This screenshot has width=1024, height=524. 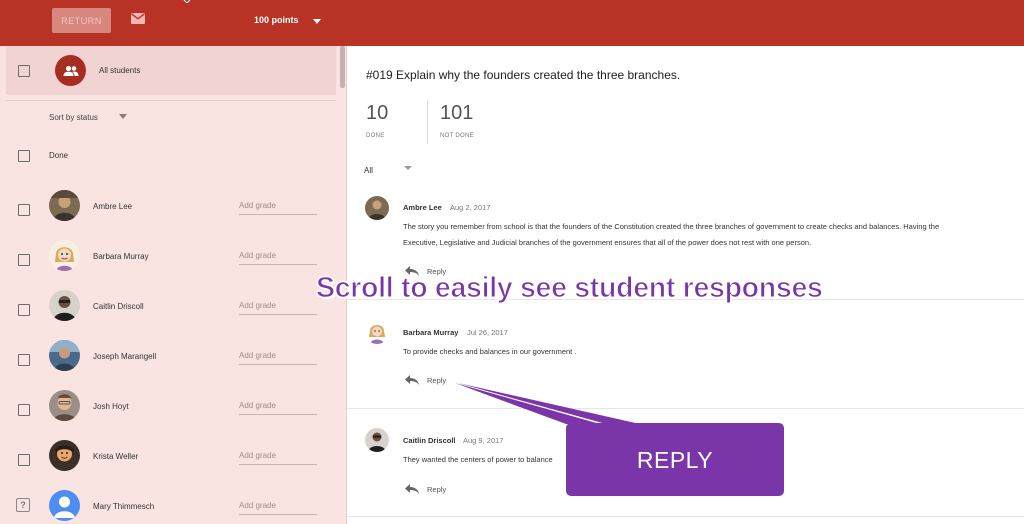 What do you see at coordinates (124, 506) in the screenshot?
I see `student-name: Mary Thimmesch` at bounding box center [124, 506].